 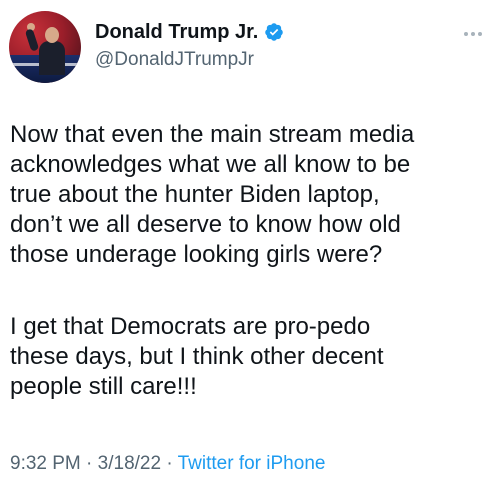 I want to click on author-handle: @DonaldJTrumpJr, so click(x=174, y=60).